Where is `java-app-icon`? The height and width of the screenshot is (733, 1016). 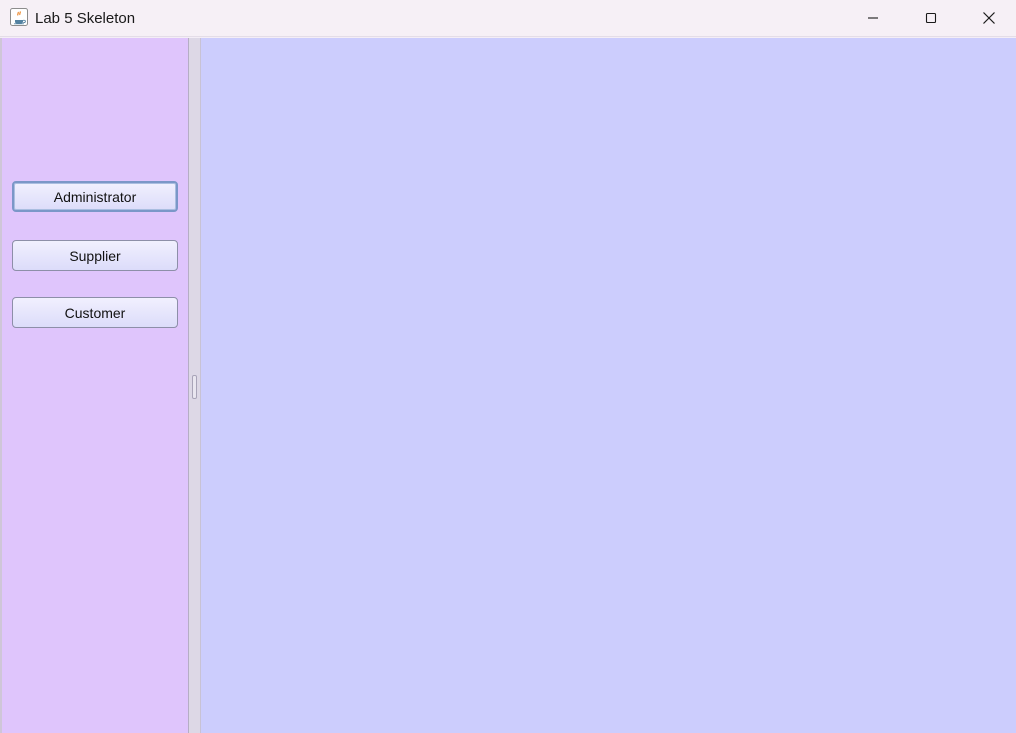
java-app-icon is located at coordinates (19, 17).